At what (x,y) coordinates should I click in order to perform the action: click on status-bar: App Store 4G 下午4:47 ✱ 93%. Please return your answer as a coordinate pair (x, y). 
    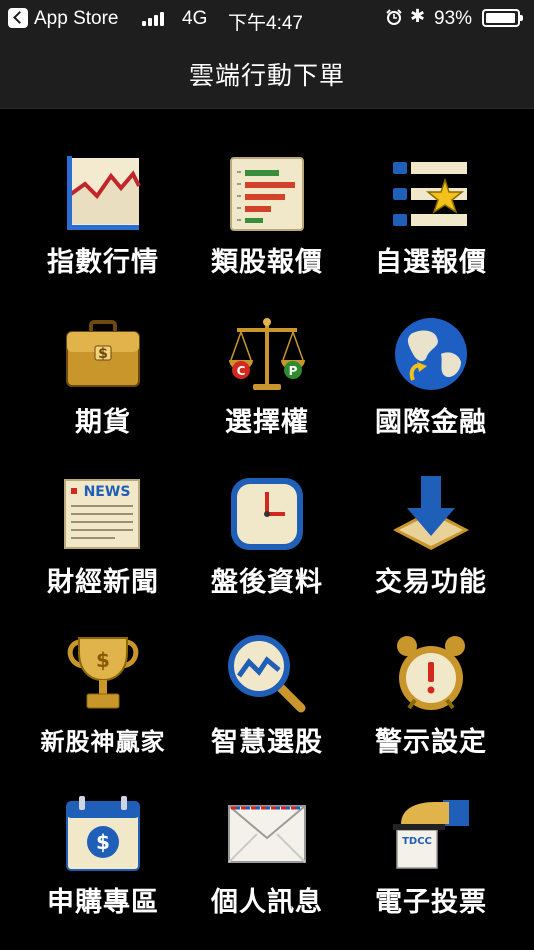
    Looking at the image, I should click on (267, 19).